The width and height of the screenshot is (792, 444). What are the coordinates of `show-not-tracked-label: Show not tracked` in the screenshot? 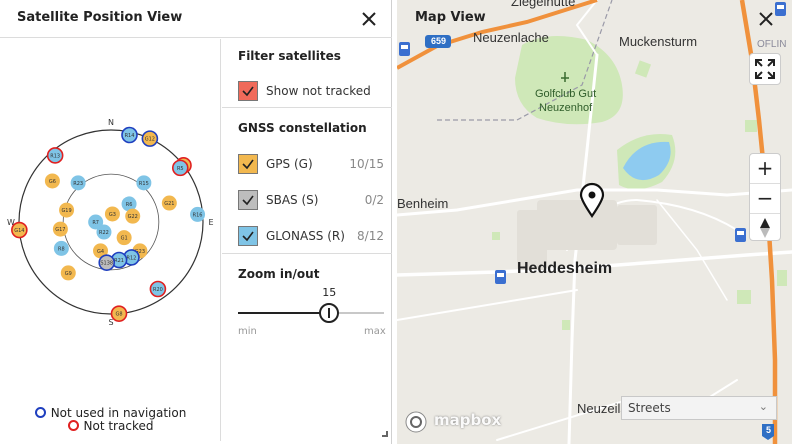 It's located at (318, 91).